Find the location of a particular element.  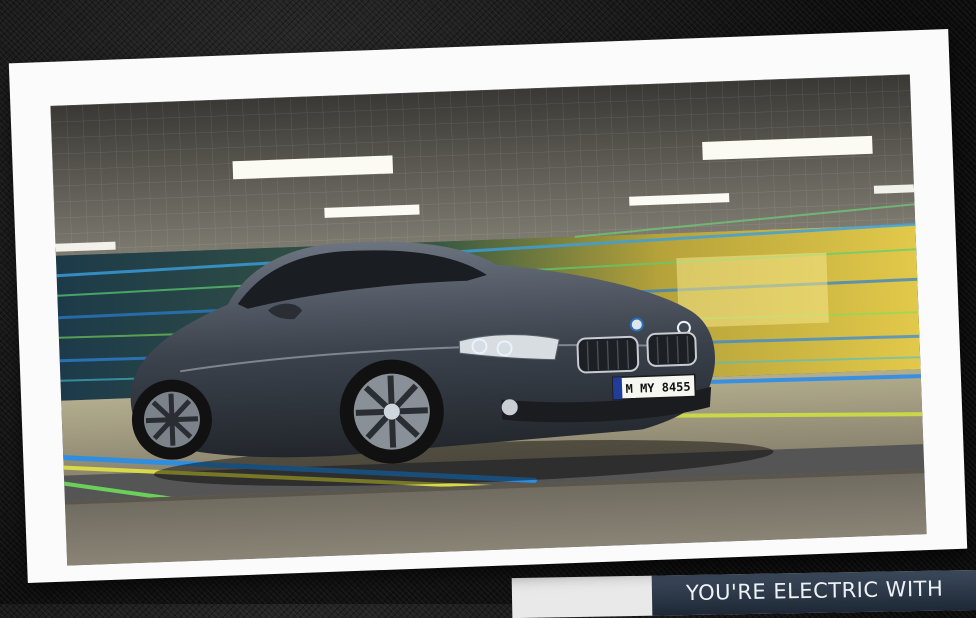

bmw-logo is located at coordinates (636, 324).